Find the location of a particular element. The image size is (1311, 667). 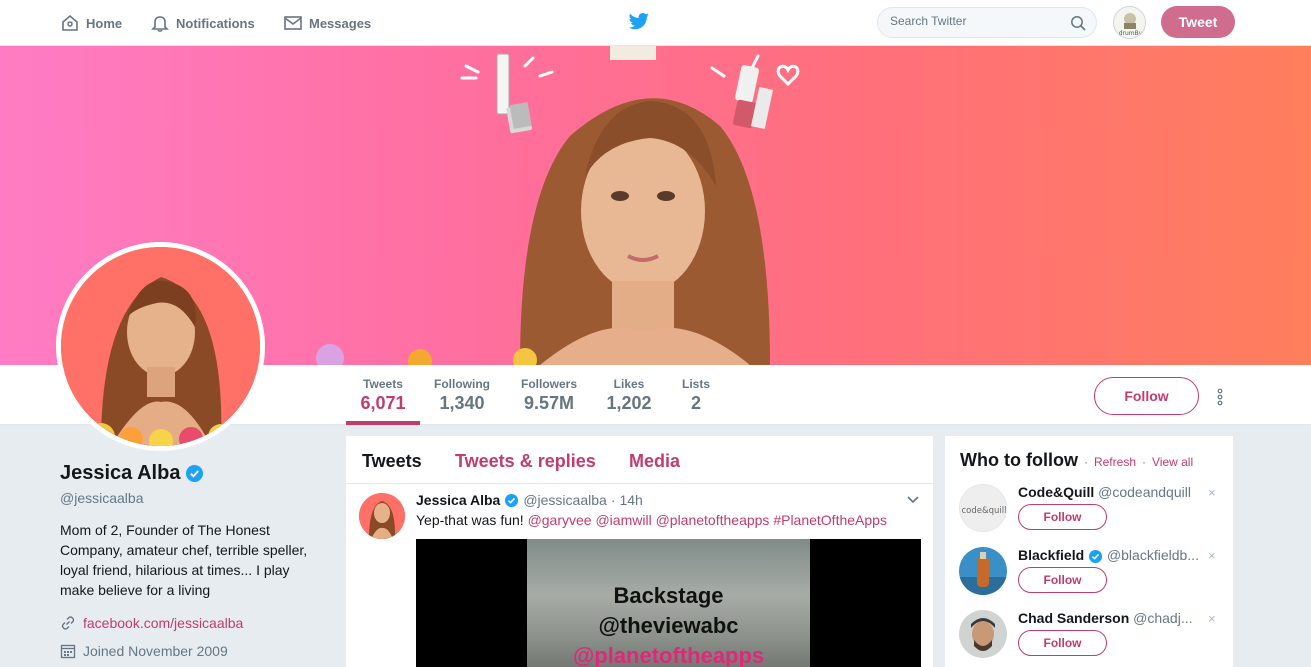

video-caption-line: Backstage is located at coordinates (668, 595).